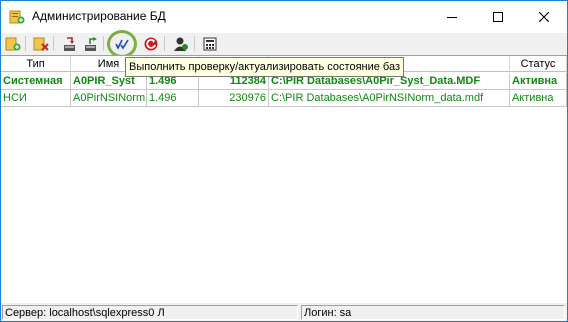  What do you see at coordinates (173, 98) in the screenshot?
I see `cell-version: 1.496` at bounding box center [173, 98].